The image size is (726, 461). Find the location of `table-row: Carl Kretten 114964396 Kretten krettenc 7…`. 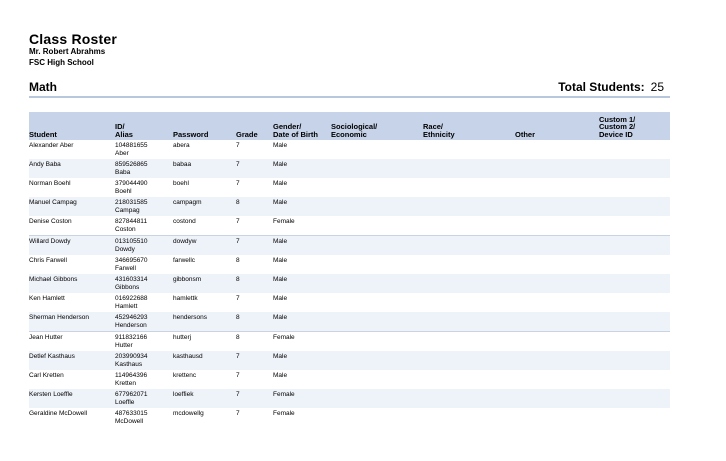

table-row: Carl Kretten 114964396 Kretten krettenc 7… is located at coordinates (349, 379).